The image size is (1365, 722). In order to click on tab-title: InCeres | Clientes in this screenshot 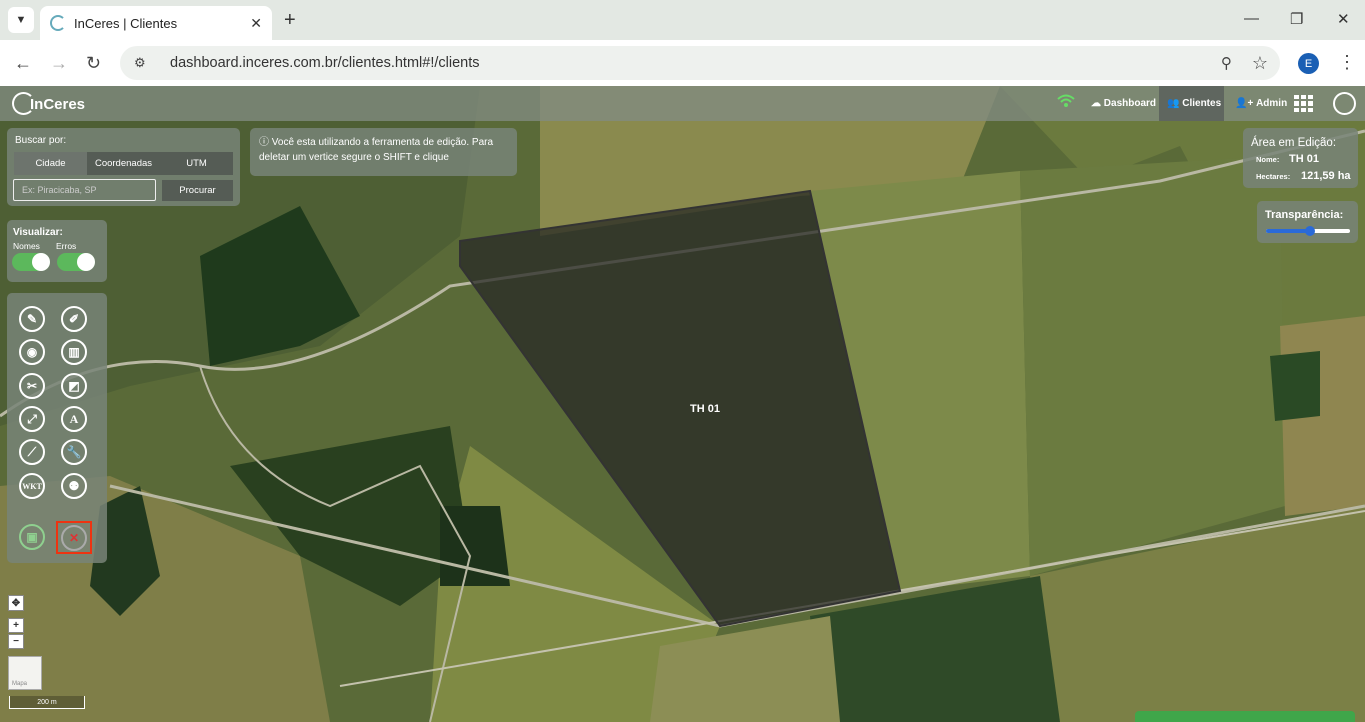, I will do `click(126, 23)`.